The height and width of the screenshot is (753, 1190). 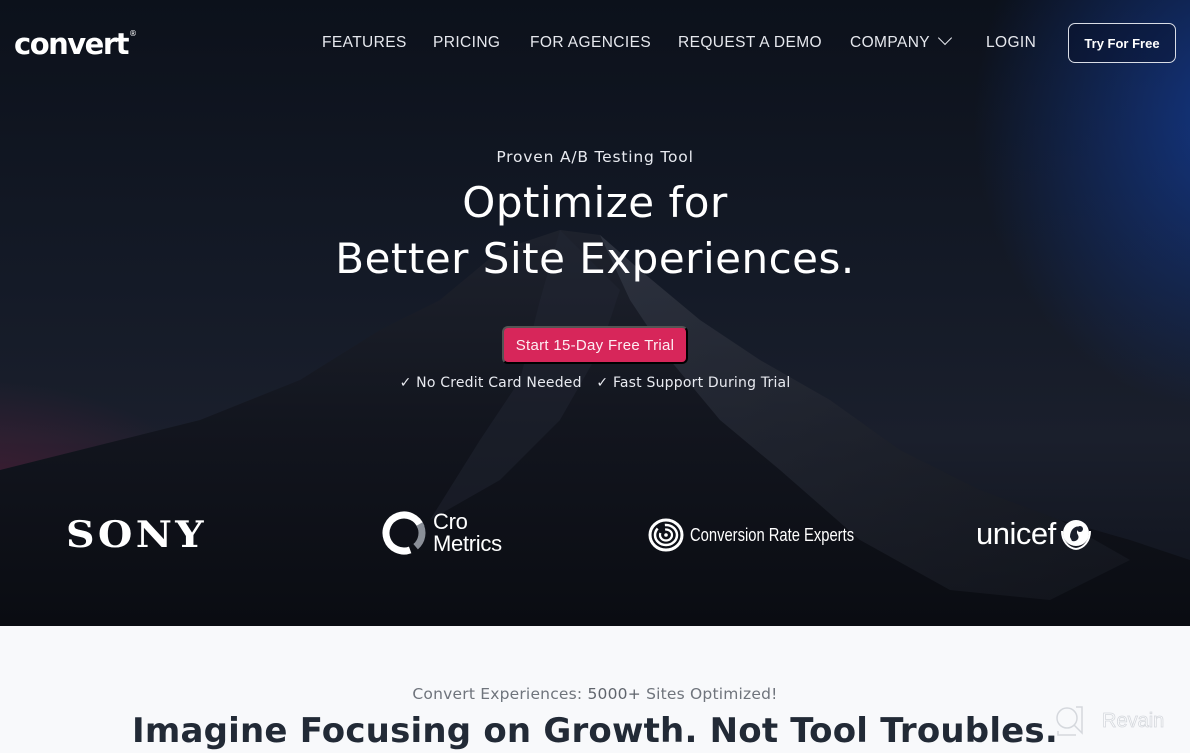 What do you see at coordinates (595, 231) in the screenshot?
I see `hero-headline: Optimize for Better Site Experiences.` at bounding box center [595, 231].